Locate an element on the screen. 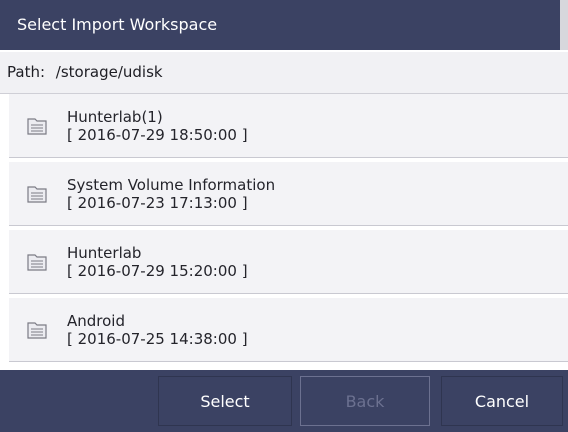  file-date: [ 2016-07-23 17:13:00 ] is located at coordinates (157, 203).